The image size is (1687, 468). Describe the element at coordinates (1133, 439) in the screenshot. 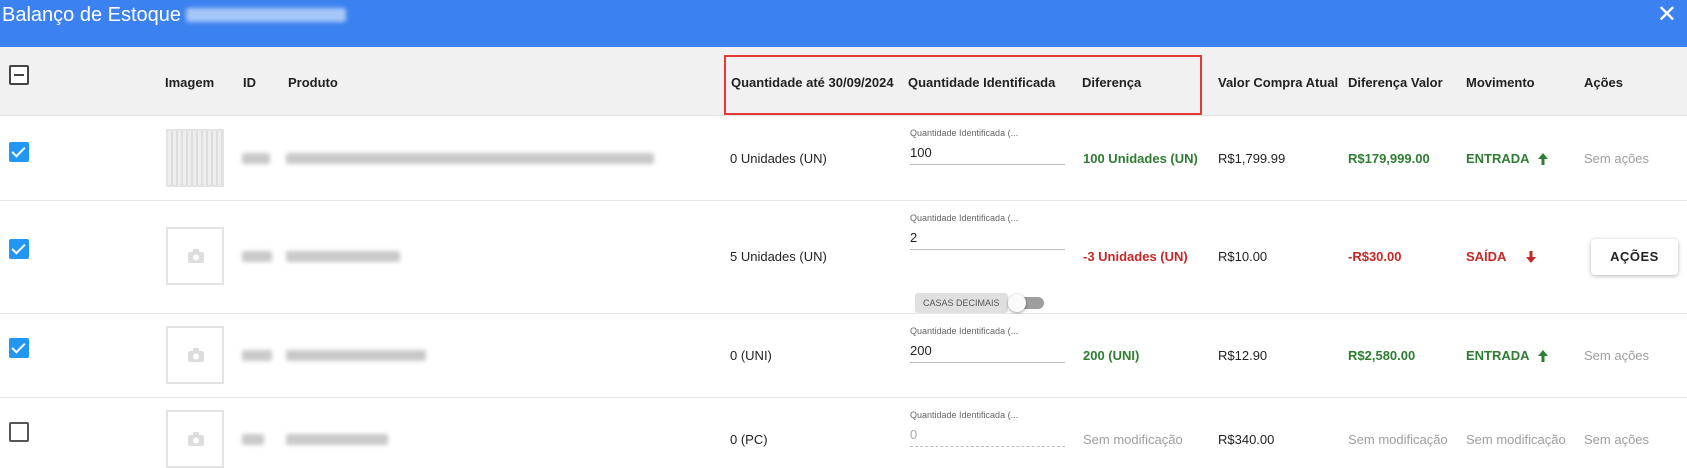

I see `diferenca-value: Sem modificação` at that location.